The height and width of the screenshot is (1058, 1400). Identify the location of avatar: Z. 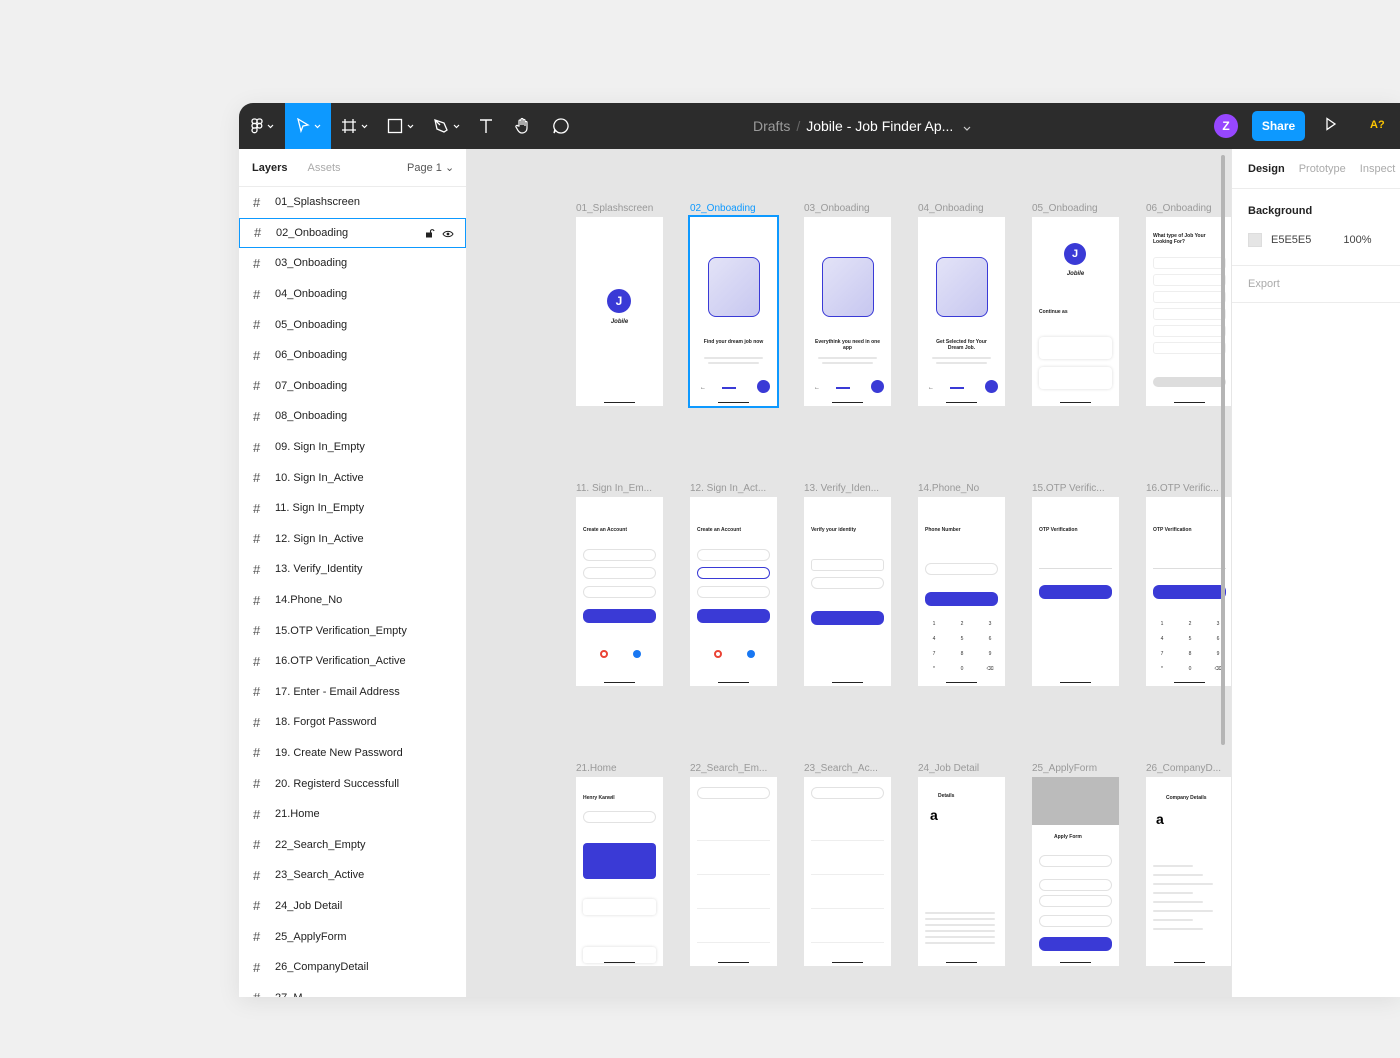
(1226, 126).